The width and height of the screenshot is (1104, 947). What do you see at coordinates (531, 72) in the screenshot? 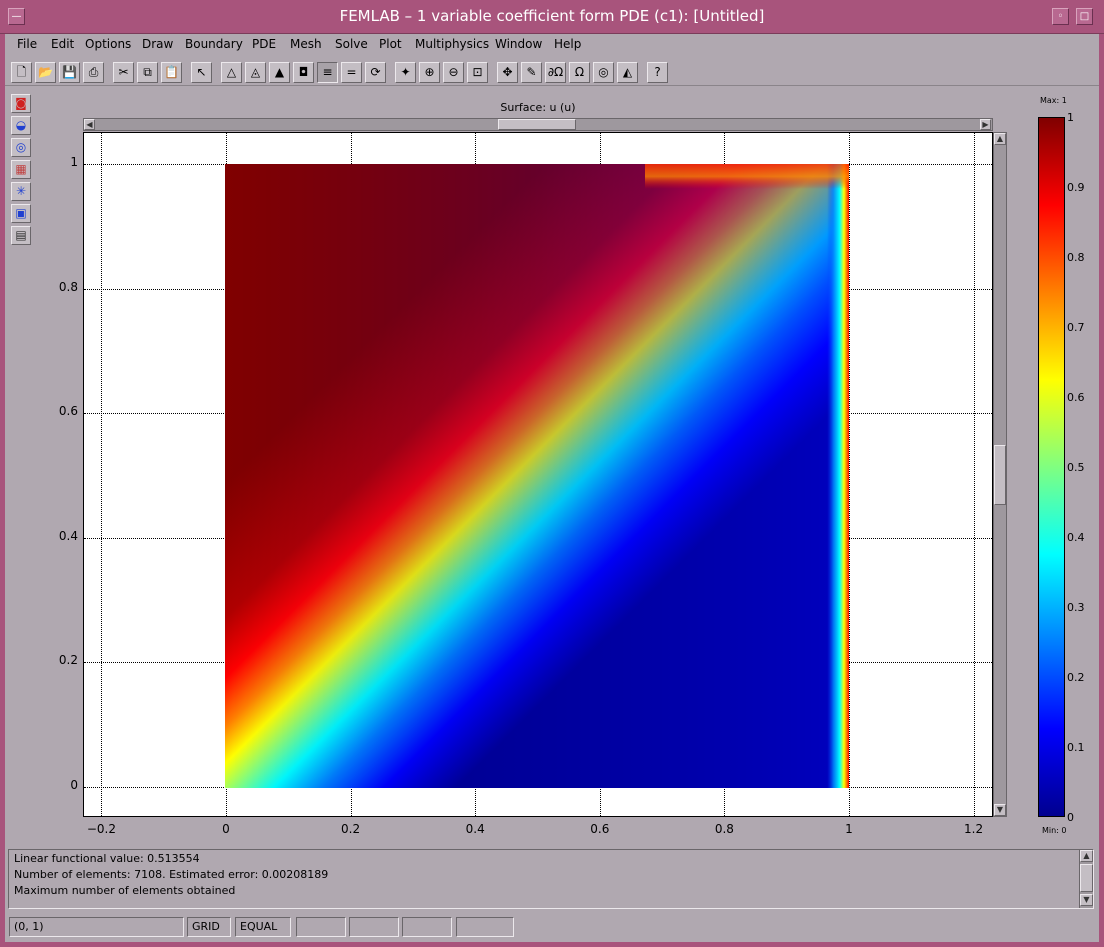
I see `edit-icon: ✎` at bounding box center [531, 72].